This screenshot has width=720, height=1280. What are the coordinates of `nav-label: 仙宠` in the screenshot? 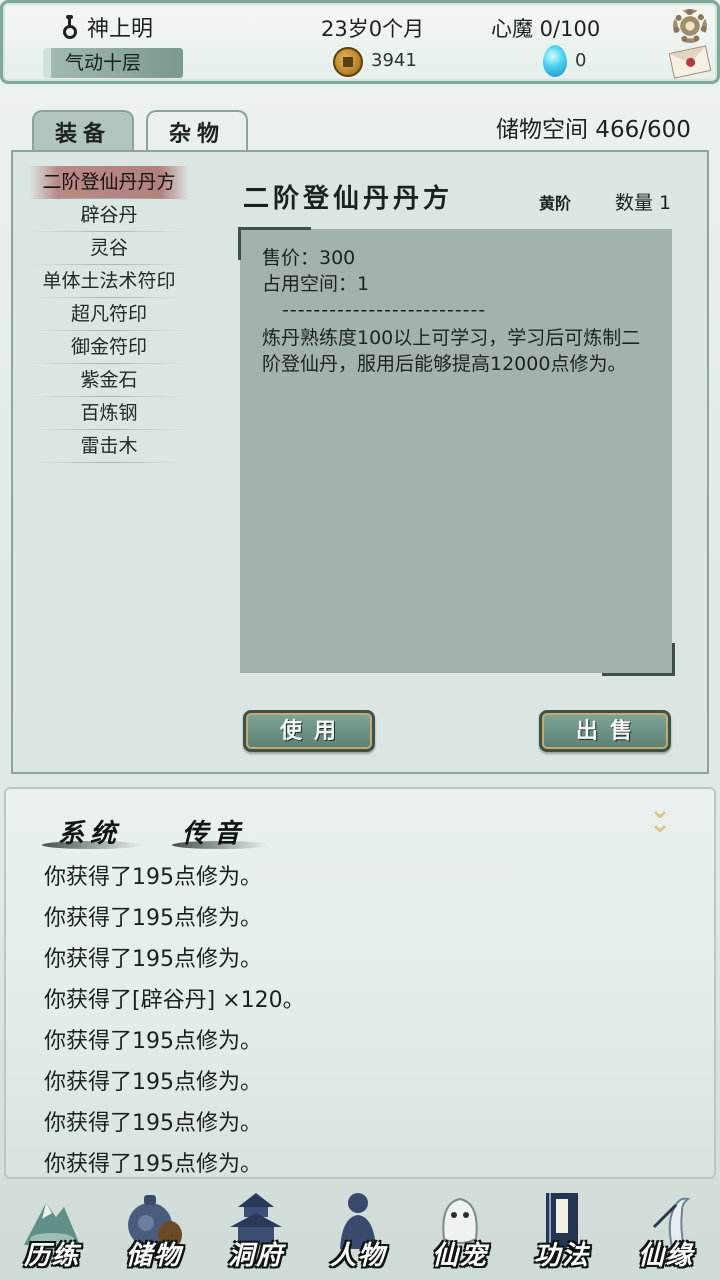 It's located at (459, 1256).